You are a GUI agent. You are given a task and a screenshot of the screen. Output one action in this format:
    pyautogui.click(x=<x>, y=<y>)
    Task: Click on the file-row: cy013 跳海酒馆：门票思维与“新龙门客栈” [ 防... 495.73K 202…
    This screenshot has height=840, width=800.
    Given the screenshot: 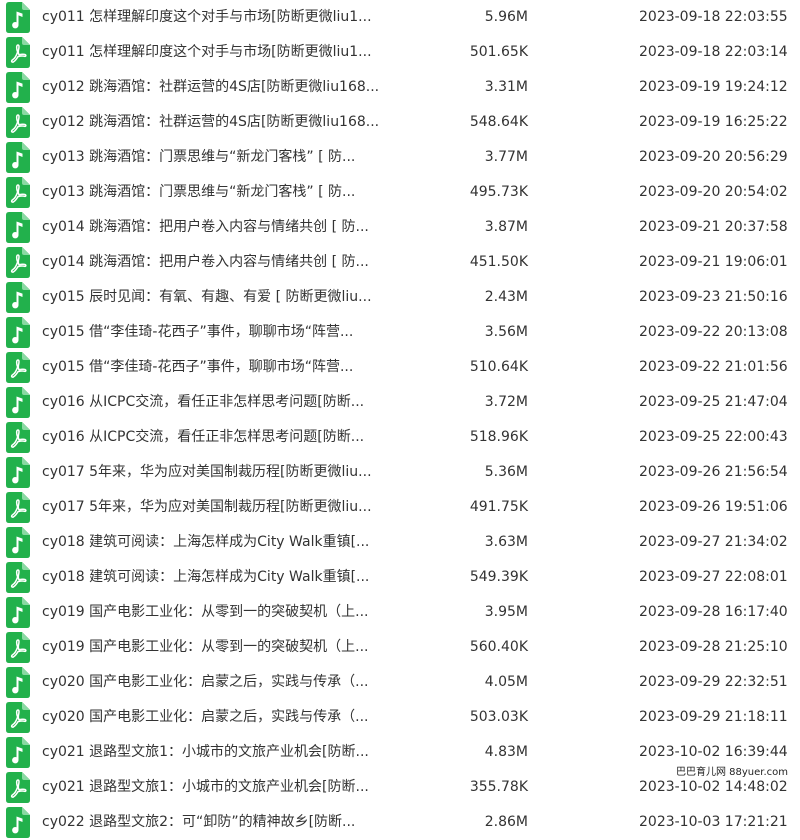 What is the action you would take?
    pyautogui.click(x=400, y=192)
    